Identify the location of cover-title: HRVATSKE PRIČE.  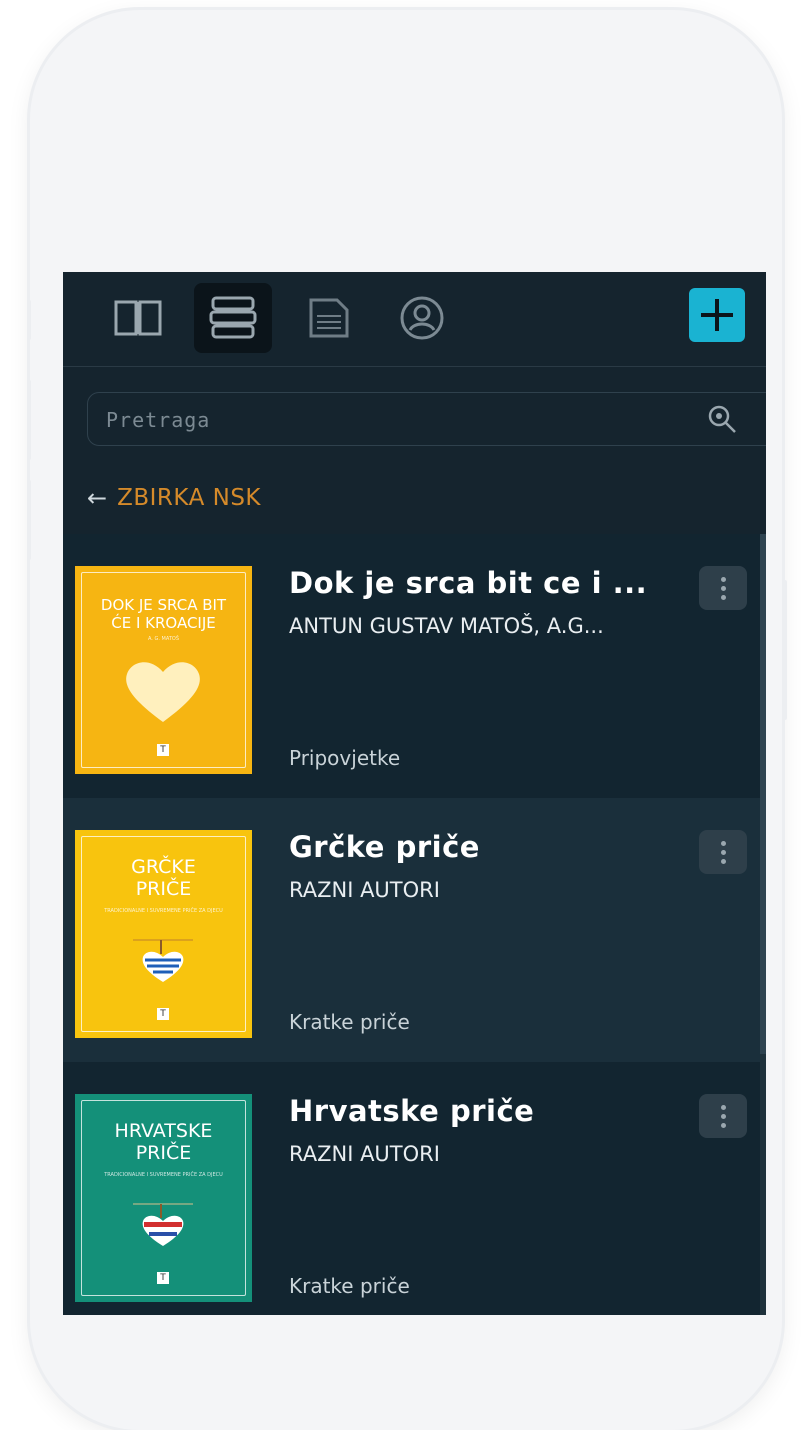
(163, 1142).